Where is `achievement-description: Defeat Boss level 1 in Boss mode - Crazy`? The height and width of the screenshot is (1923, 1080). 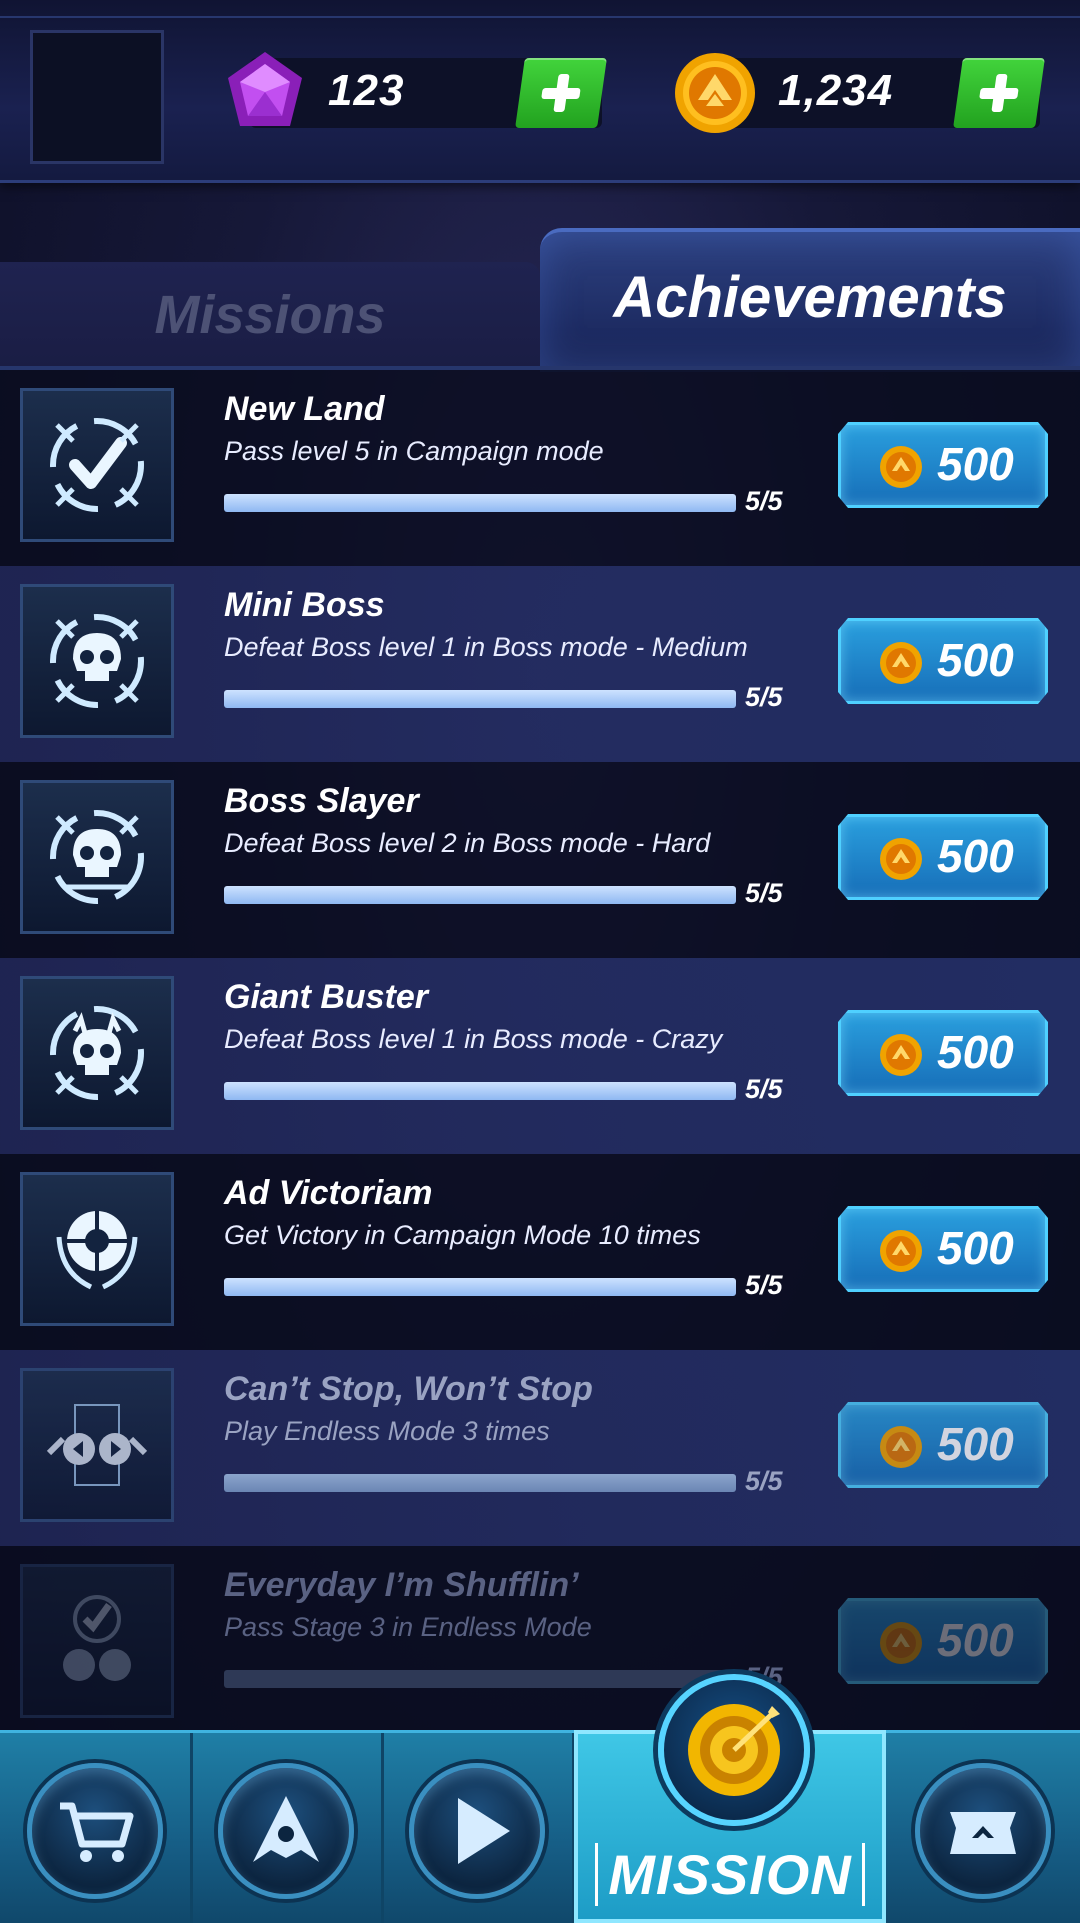
achievement-description: Defeat Boss level 1 in Boss mode - Crazy is located at coordinates (473, 1039).